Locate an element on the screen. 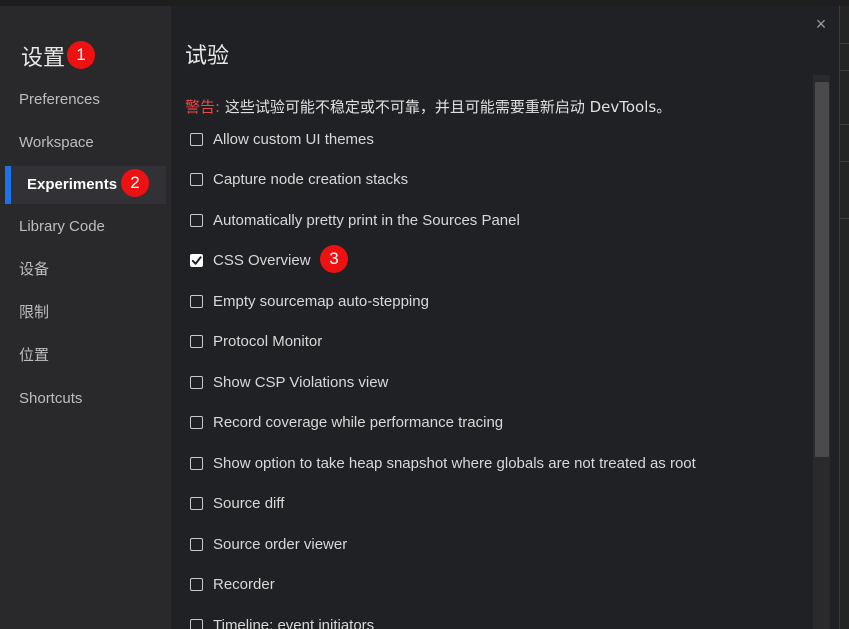 The image size is (849, 629). experiment-row: Timeline: event initiators is located at coordinates (282, 621).